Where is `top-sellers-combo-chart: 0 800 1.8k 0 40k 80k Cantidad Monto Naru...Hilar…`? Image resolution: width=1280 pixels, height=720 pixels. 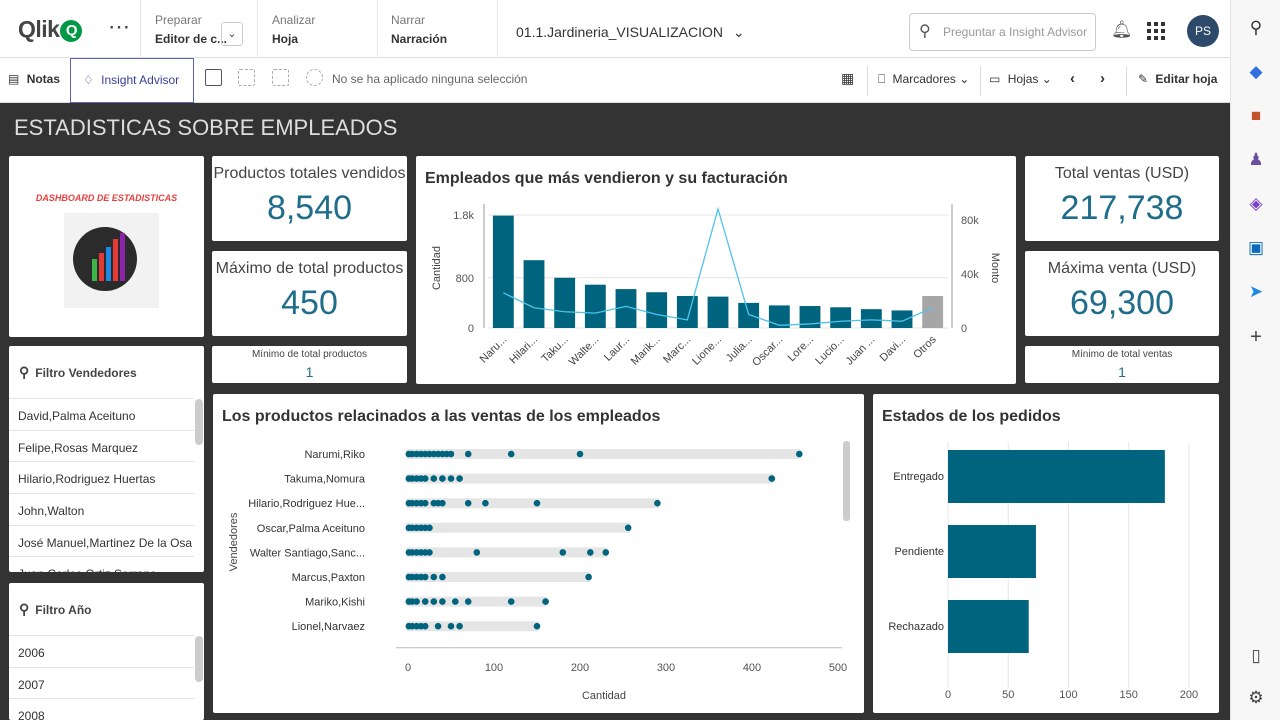
top-sellers-combo-chart: 0 800 1.8k 0 40k 80k Cantidad Monto Naru...Hilar… is located at coordinates (716, 270).